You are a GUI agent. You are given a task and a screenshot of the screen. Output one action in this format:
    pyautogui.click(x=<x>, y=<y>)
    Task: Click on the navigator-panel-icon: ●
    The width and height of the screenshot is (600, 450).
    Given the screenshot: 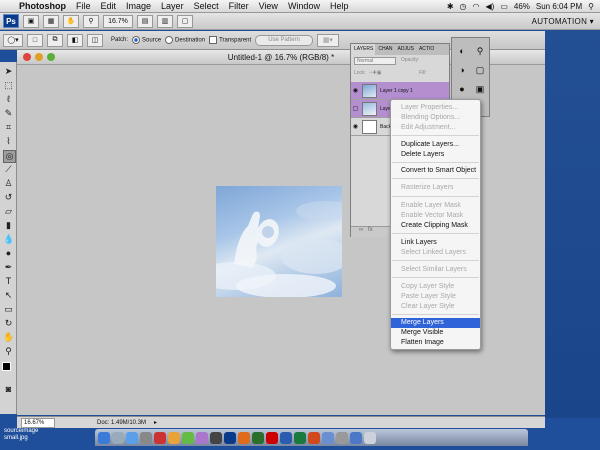 What is the action you would take?
    pyautogui.click(x=462, y=89)
    